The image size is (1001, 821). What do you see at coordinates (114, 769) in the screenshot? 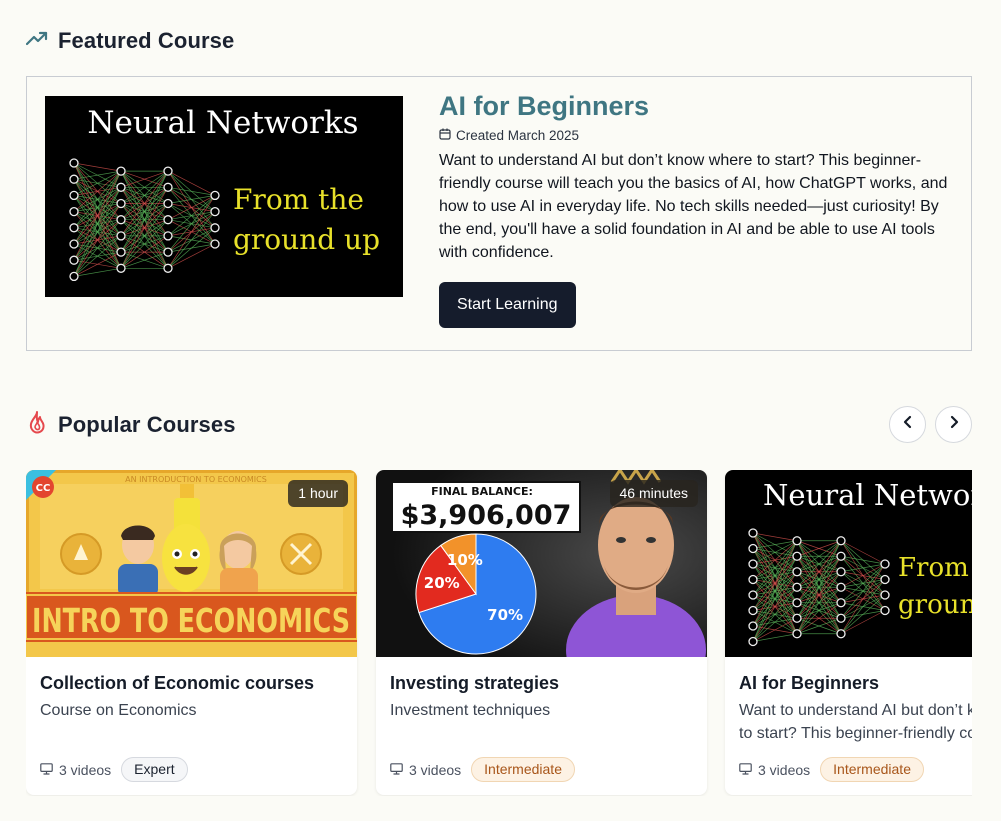
I see `course-meta: 3 videos Expert` at bounding box center [114, 769].